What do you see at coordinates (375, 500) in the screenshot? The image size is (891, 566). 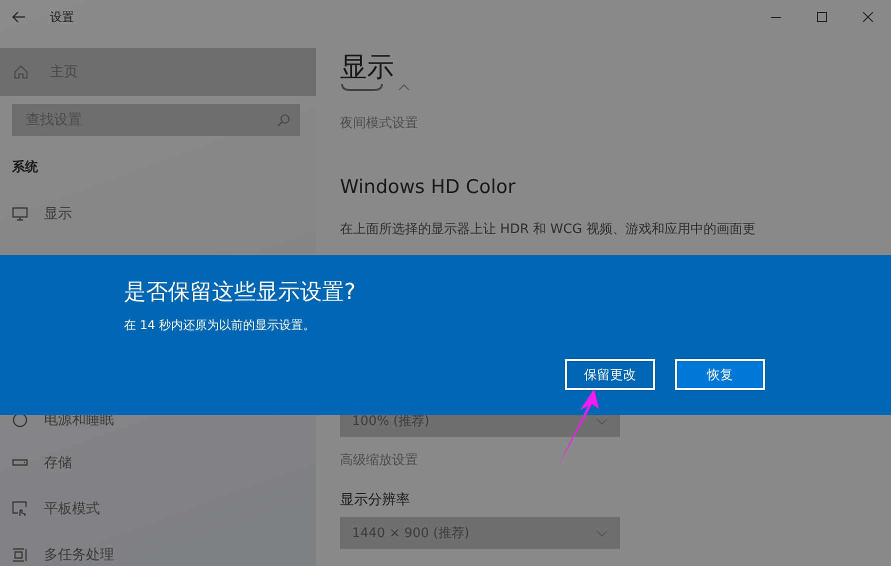 I see `field-label: 显示分辨率` at bounding box center [375, 500].